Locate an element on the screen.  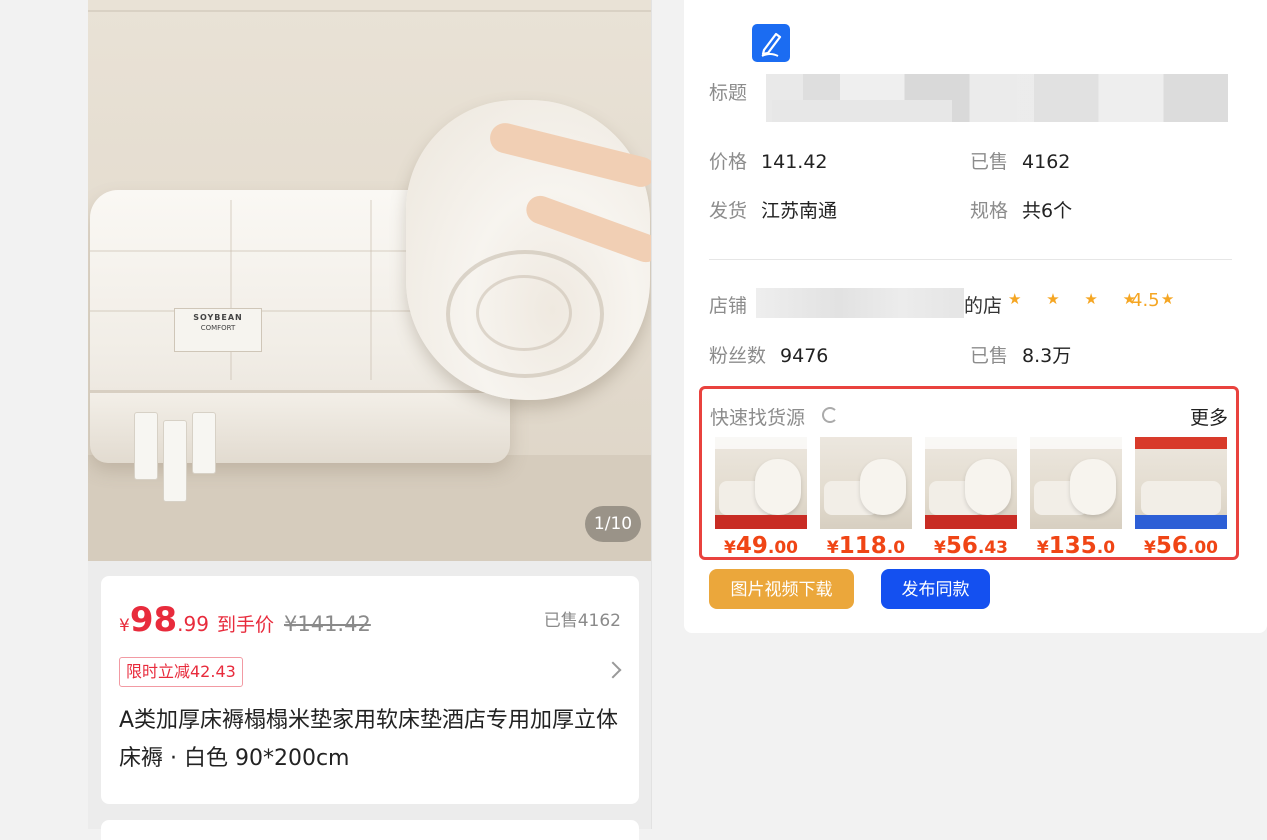
mattress-brand: SOYBEAN is located at coordinates (218, 317).